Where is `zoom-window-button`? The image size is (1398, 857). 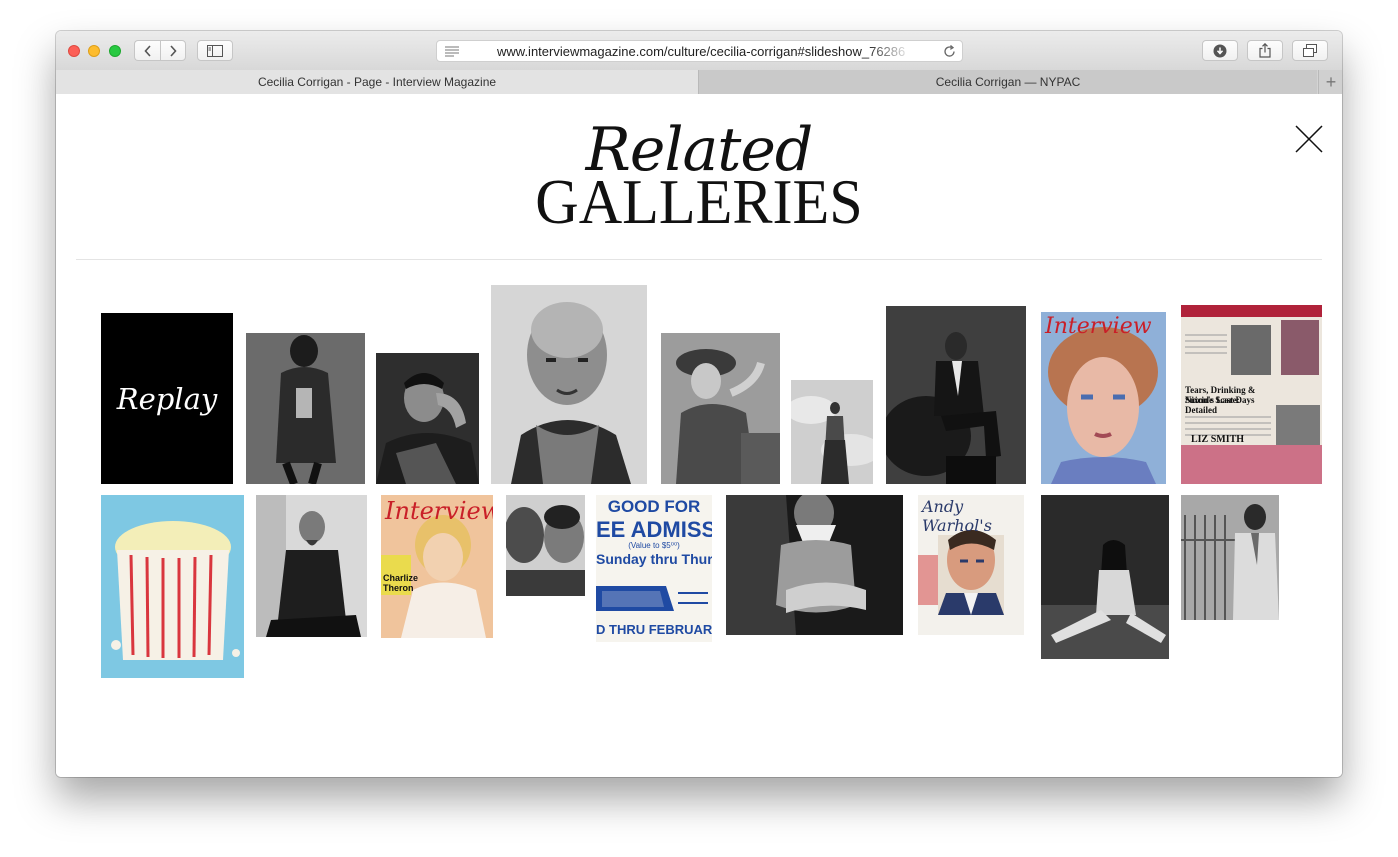
zoom-window-button is located at coordinates (115, 51).